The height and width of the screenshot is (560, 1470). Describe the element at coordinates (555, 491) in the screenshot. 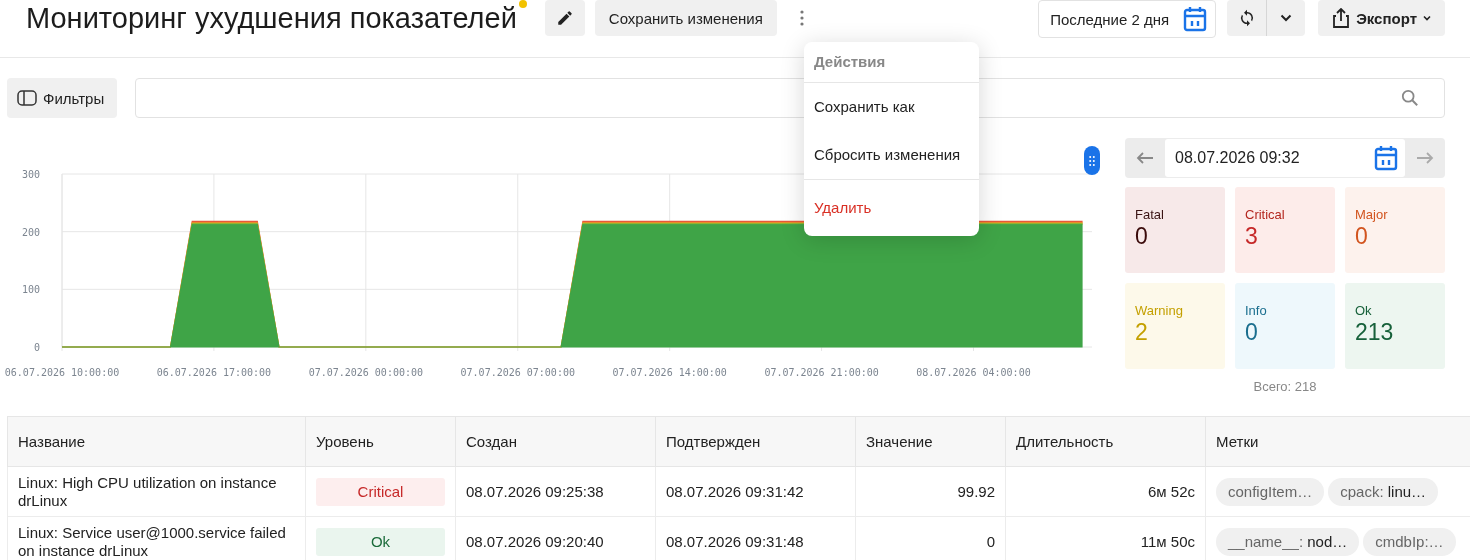

I see `table-cell: 08.07.2026 09:25:38` at that location.